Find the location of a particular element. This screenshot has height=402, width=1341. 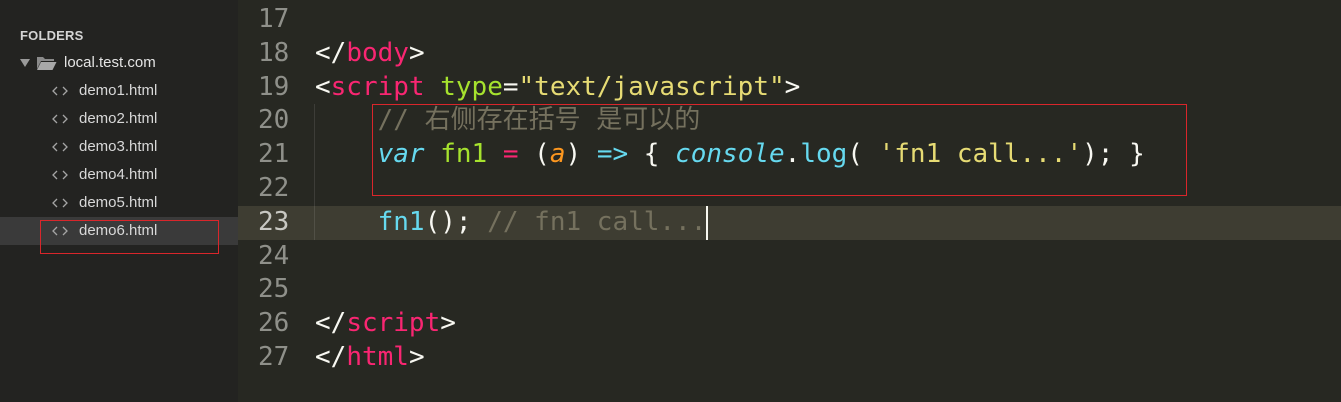

code-line-19: 19 <script type="text/javascript"> is located at coordinates (789, 88).